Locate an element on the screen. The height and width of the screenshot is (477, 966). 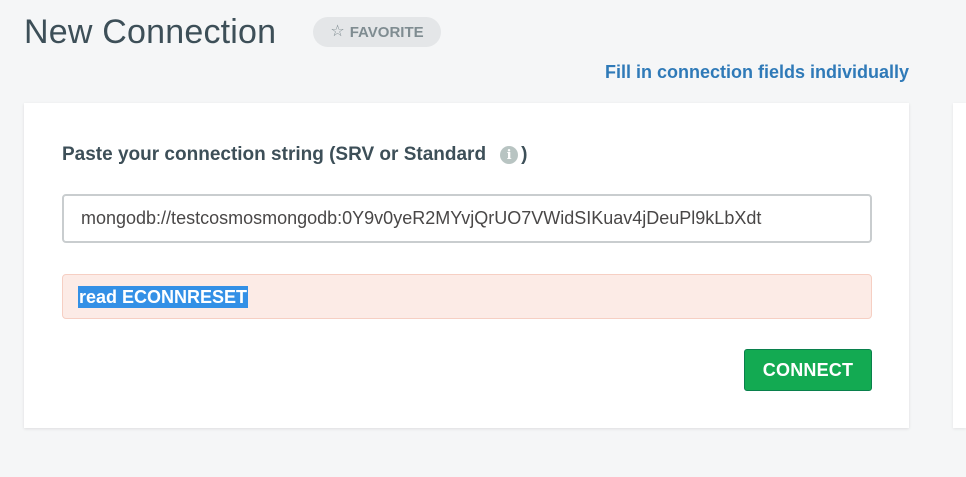
error-message: read ECONNRESET is located at coordinates (163, 296).